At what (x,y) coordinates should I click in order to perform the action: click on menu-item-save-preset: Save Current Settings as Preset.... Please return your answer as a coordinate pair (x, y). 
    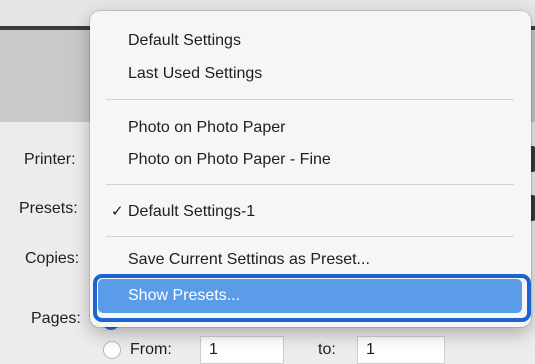
    Looking at the image, I should click on (249, 257).